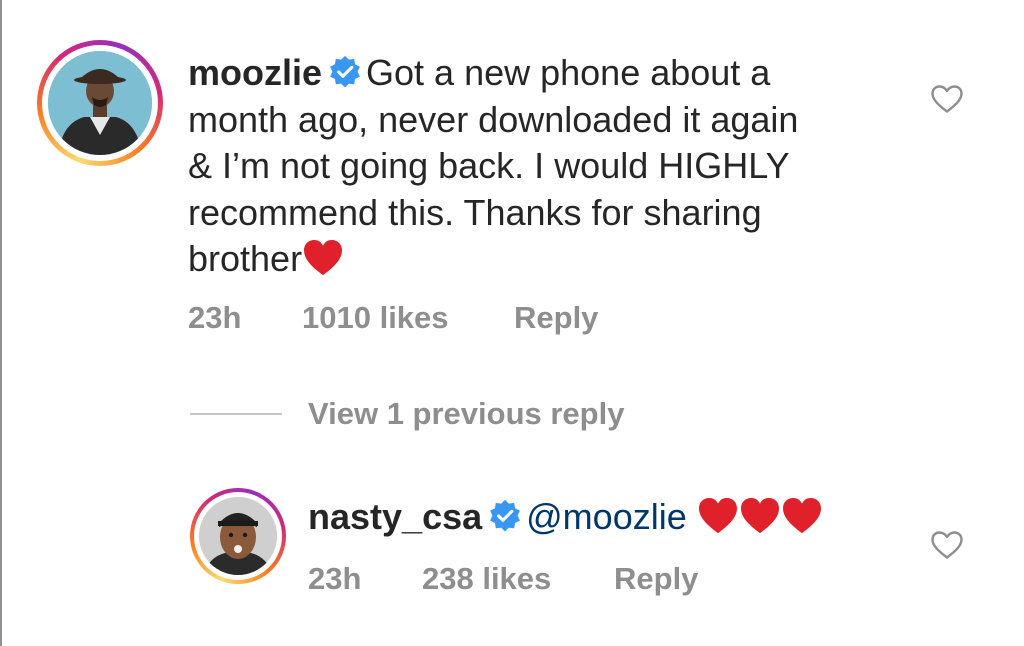 The height and width of the screenshot is (646, 1024). I want to click on comment-text-line: month ago, never downloaded it again, so click(493, 119).